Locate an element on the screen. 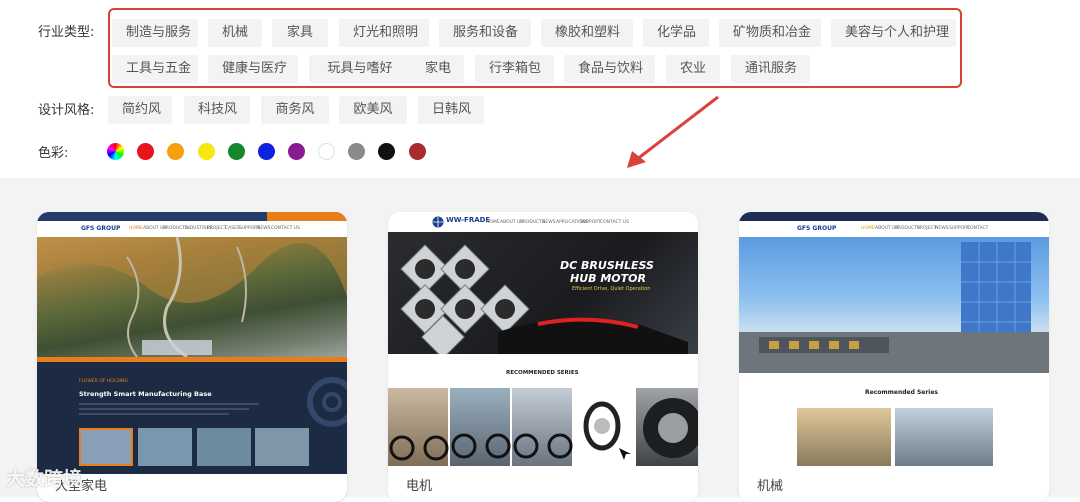  color-swatch-orange is located at coordinates (175, 151).